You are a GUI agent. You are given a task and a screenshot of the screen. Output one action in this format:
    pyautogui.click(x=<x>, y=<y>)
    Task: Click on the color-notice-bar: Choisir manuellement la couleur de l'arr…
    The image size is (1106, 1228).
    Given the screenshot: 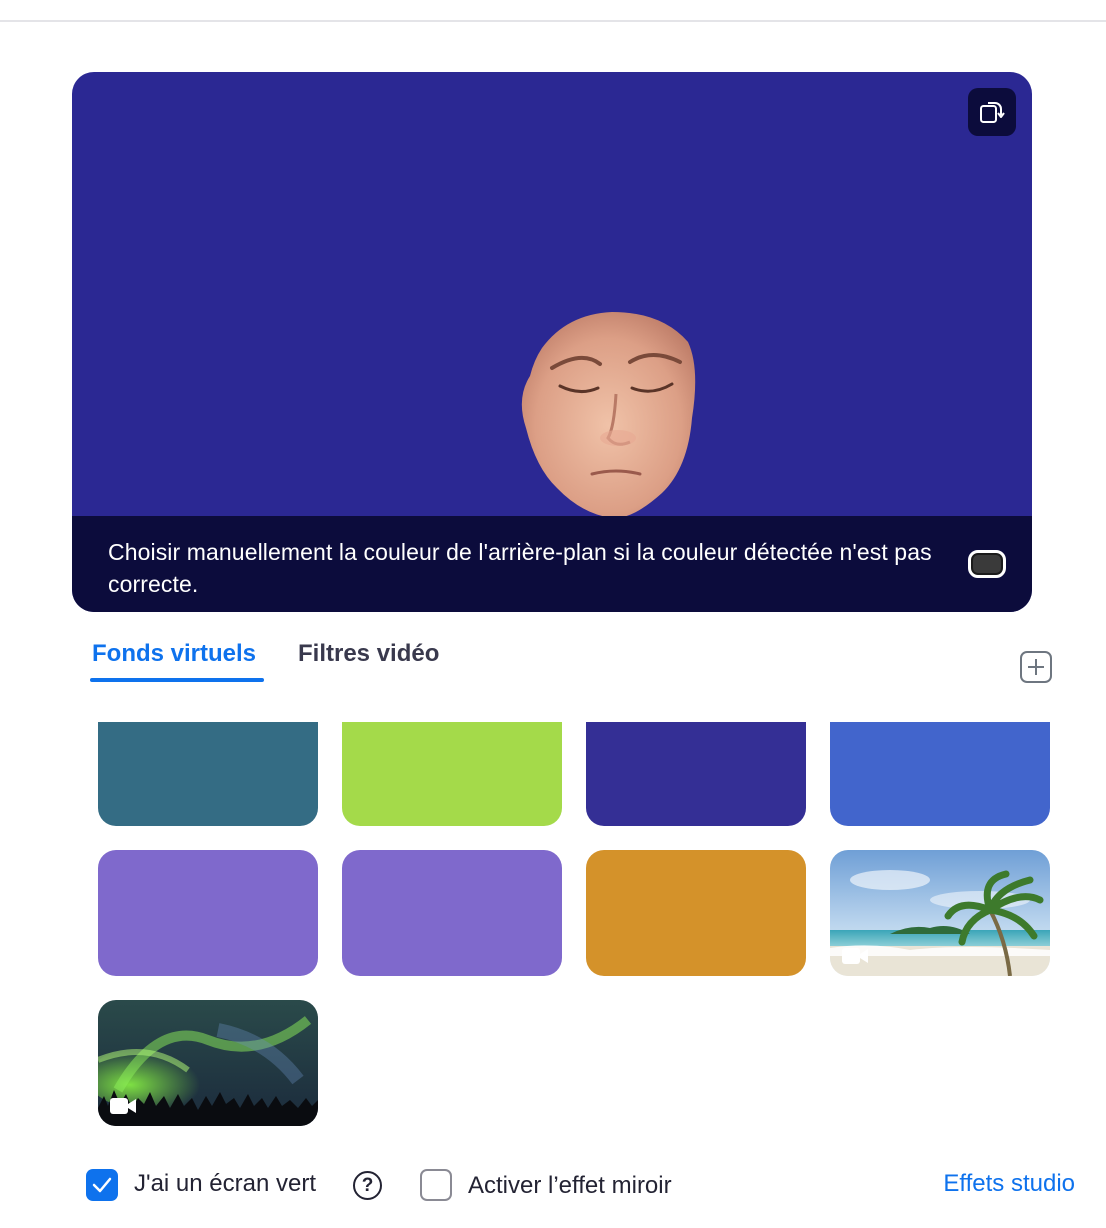 What is the action you would take?
    pyautogui.click(x=552, y=564)
    